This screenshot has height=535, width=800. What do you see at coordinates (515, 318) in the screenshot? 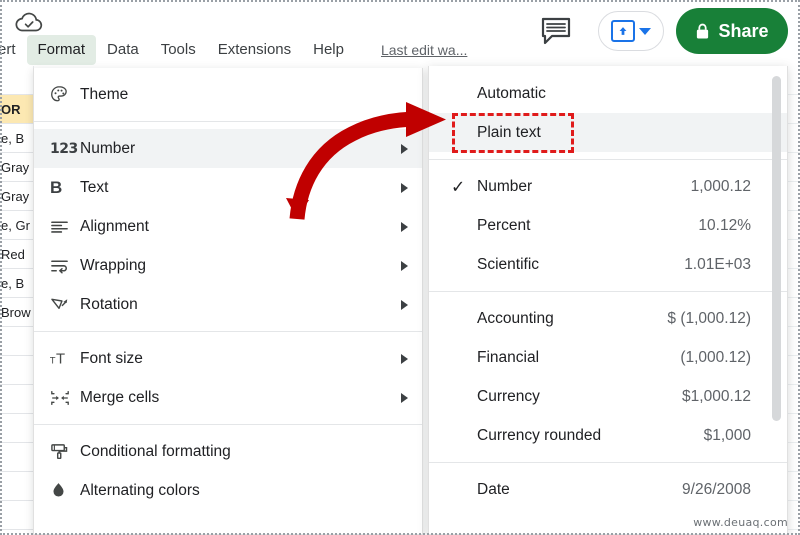
I see `submenu-item-label: Accounting` at bounding box center [515, 318].